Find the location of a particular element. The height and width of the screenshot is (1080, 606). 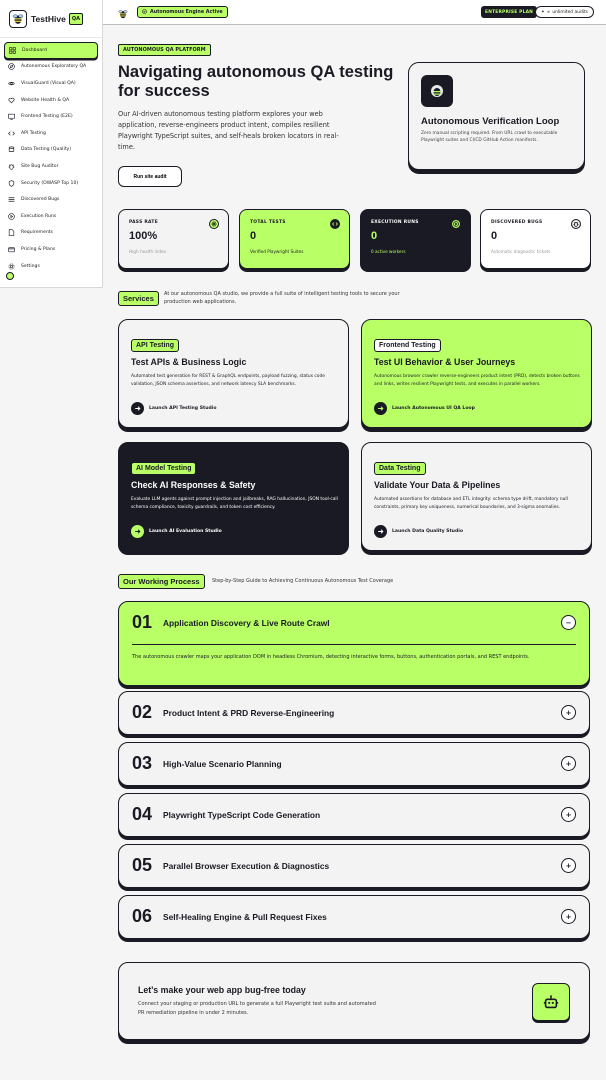

step-number: 06 is located at coordinates (142, 916).